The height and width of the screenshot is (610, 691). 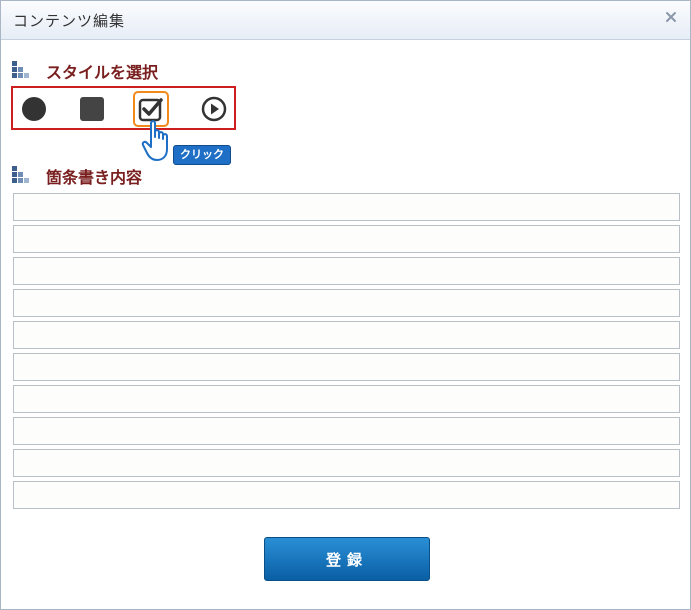 What do you see at coordinates (92, 109) in the screenshot?
I see `filled-square-icon` at bounding box center [92, 109].